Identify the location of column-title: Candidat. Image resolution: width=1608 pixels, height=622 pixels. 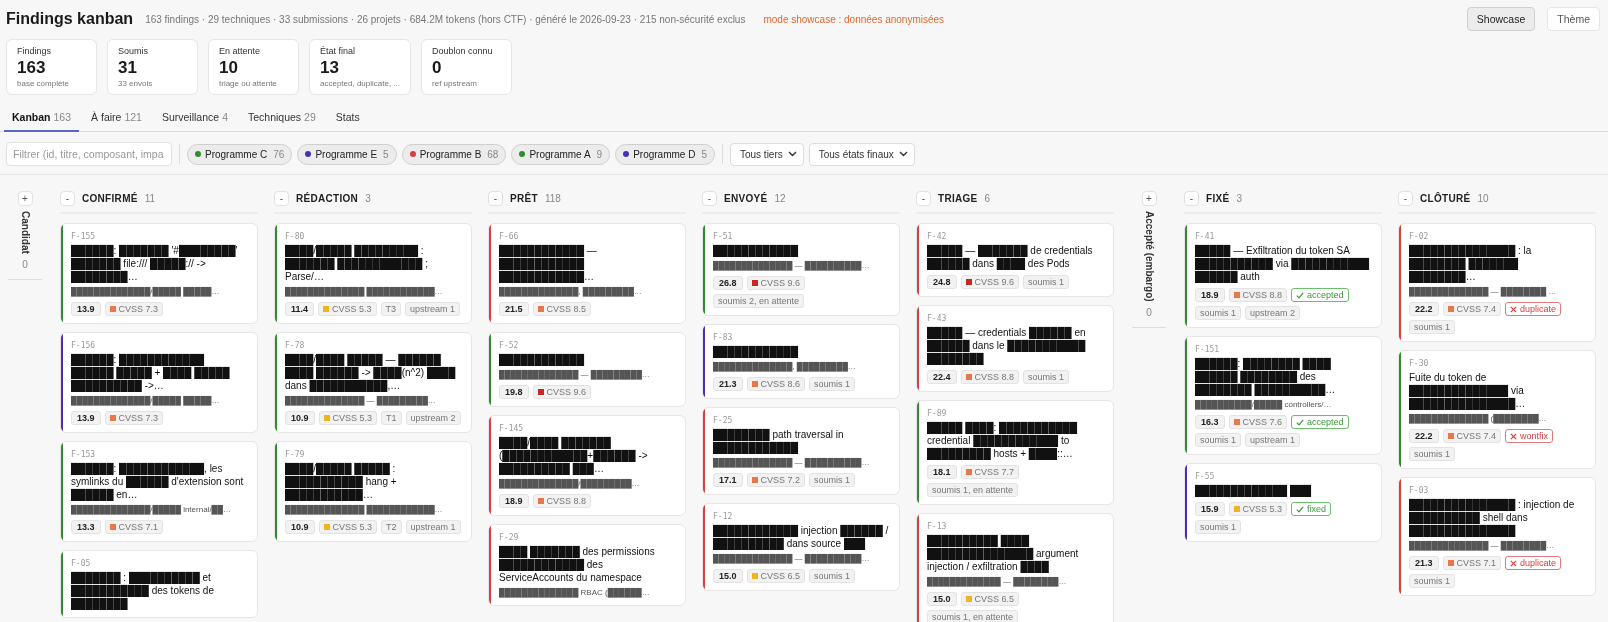
(25, 232).